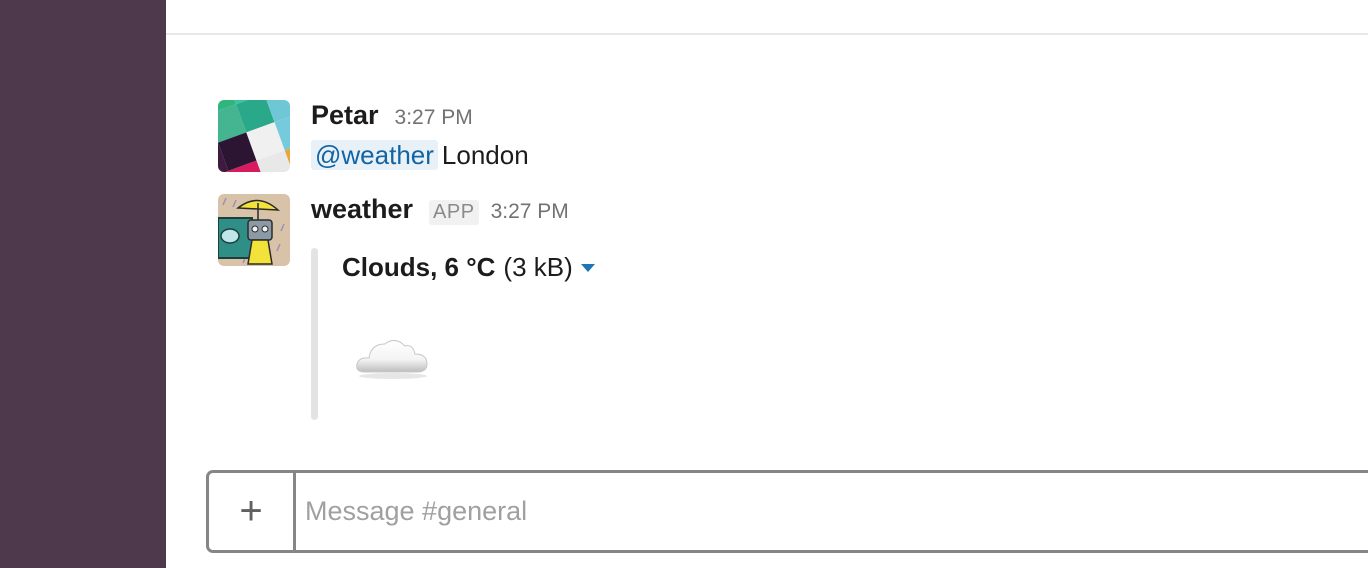  What do you see at coordinates (454, 212) in the screenshot?
I see `app-badge: APP` at bounding box center [454, 212].